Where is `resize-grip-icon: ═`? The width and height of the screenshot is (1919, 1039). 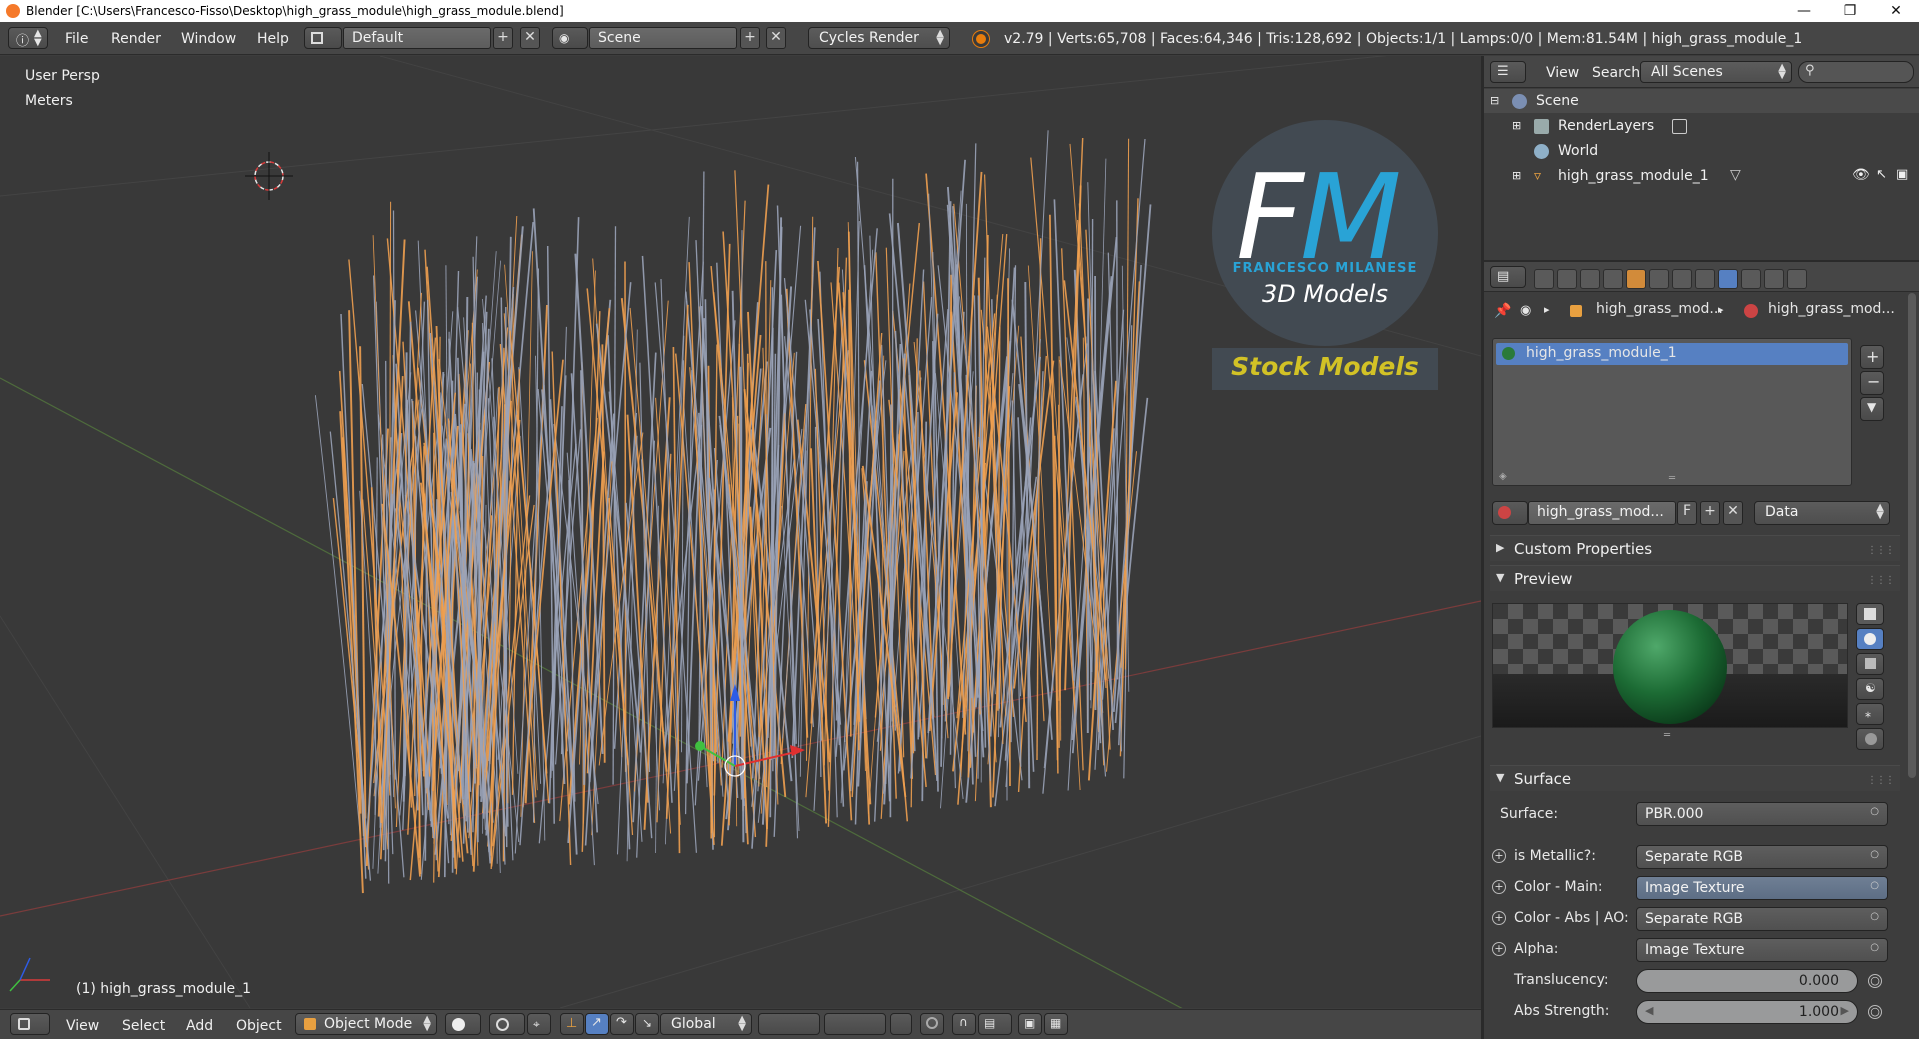 resize-grip-icon: ═ is located at coordinates (1672, 478).